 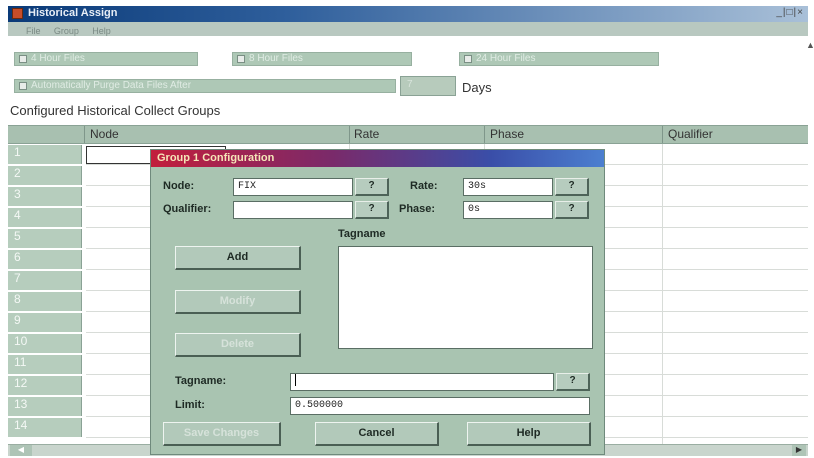 I want to click on help-button: Help, so click(x=529, y=434).